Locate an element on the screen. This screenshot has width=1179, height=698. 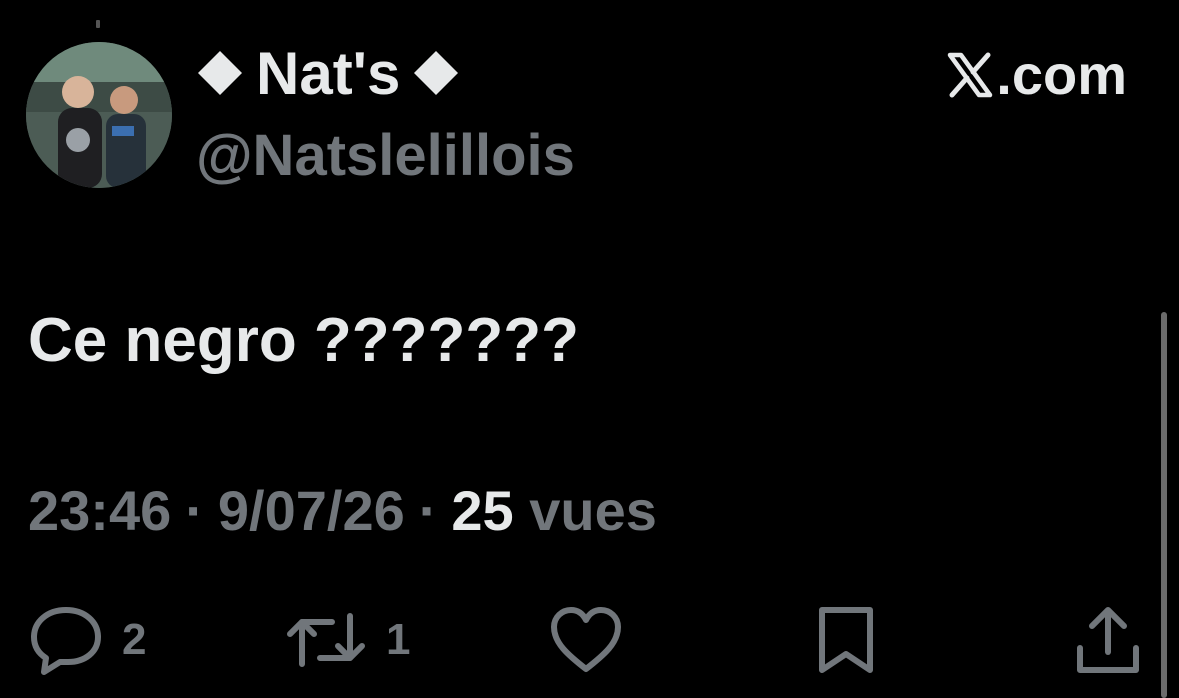
status-dot is located at coordinates (98, 24).